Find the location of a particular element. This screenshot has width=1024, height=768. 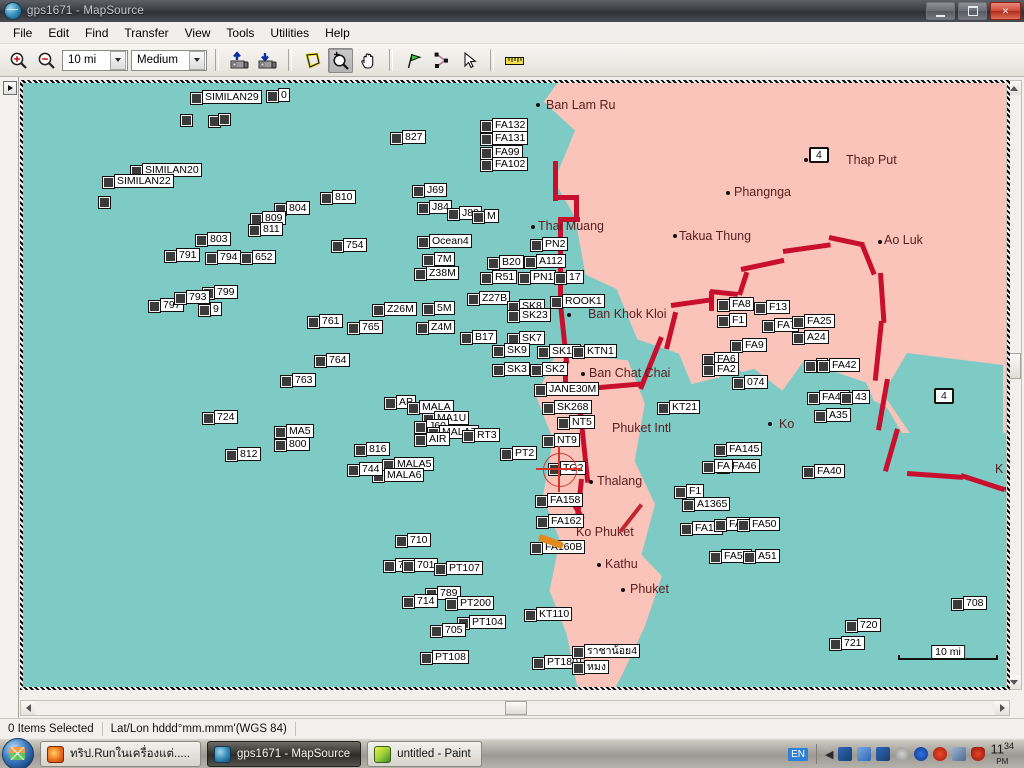

zoom-scale-select: 10 mi is located at coordinates (95, 60).